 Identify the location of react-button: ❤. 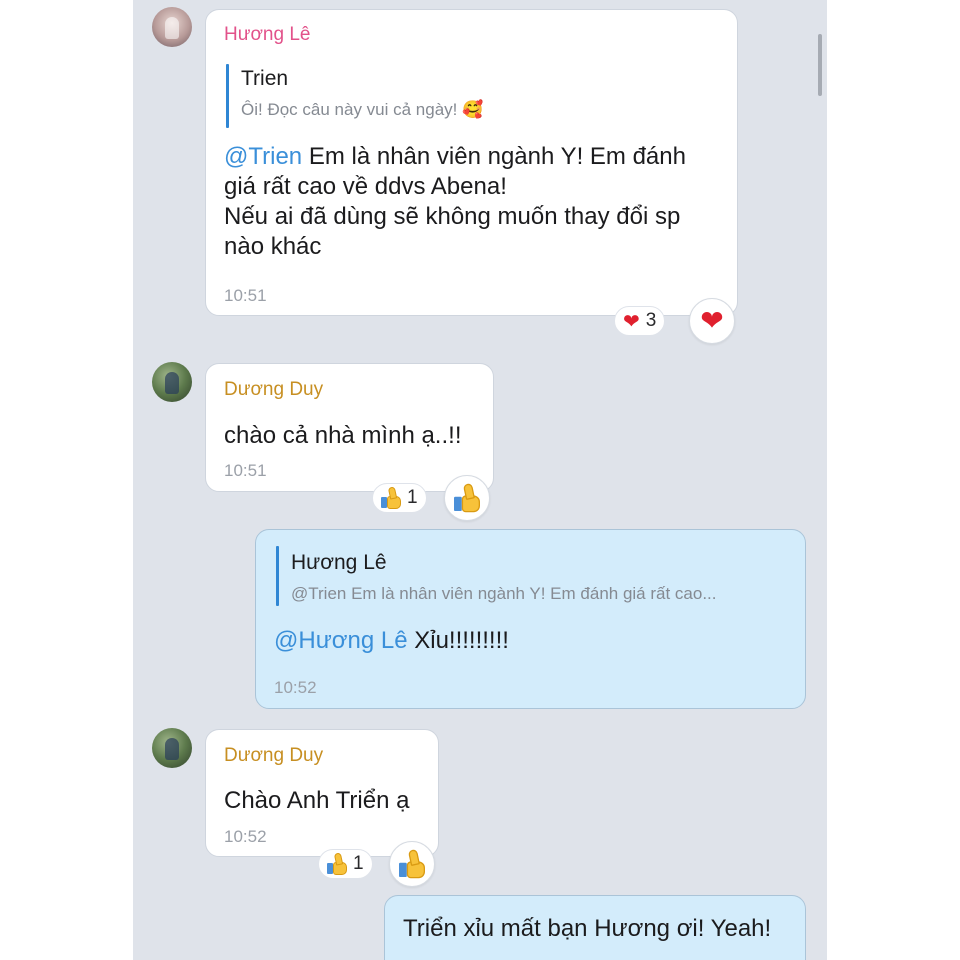
(712, 321).